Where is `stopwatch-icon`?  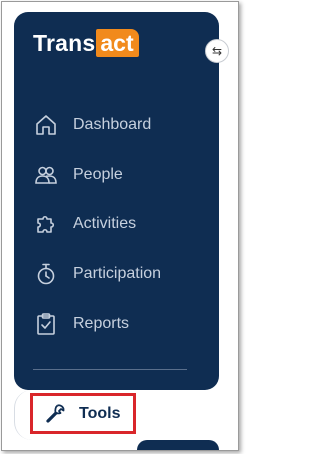 stopwatch-icon is located at coordinates (46, 274).